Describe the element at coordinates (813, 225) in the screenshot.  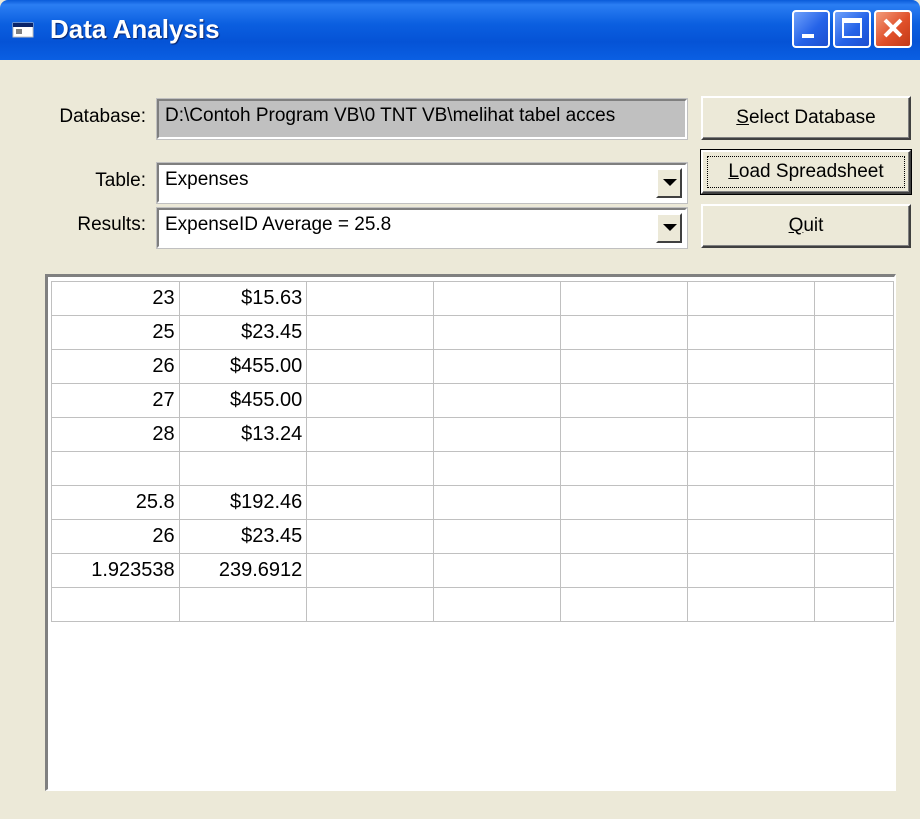
I see `quit-label: uit` at that location.